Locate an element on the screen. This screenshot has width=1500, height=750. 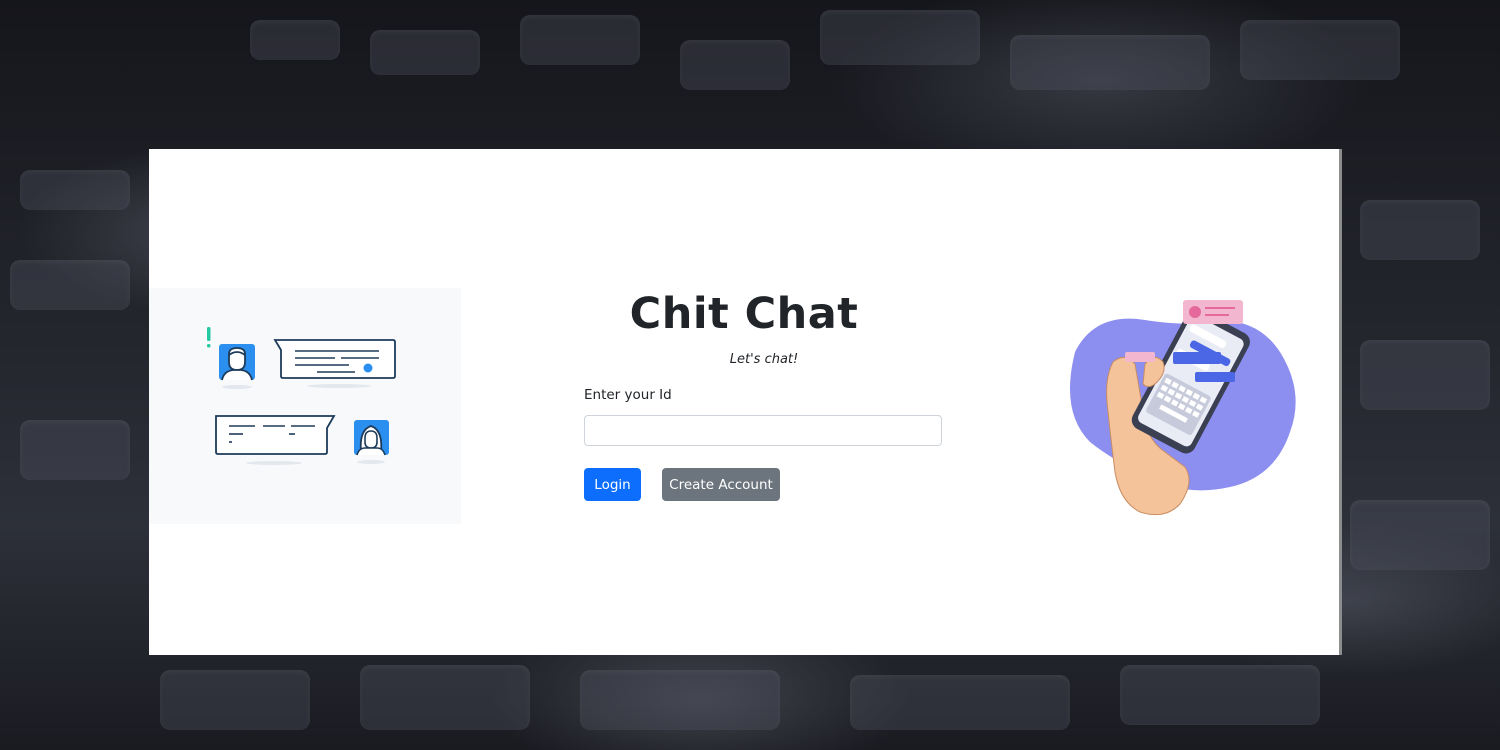
login-button: Login is located at coordinates (612, 484).